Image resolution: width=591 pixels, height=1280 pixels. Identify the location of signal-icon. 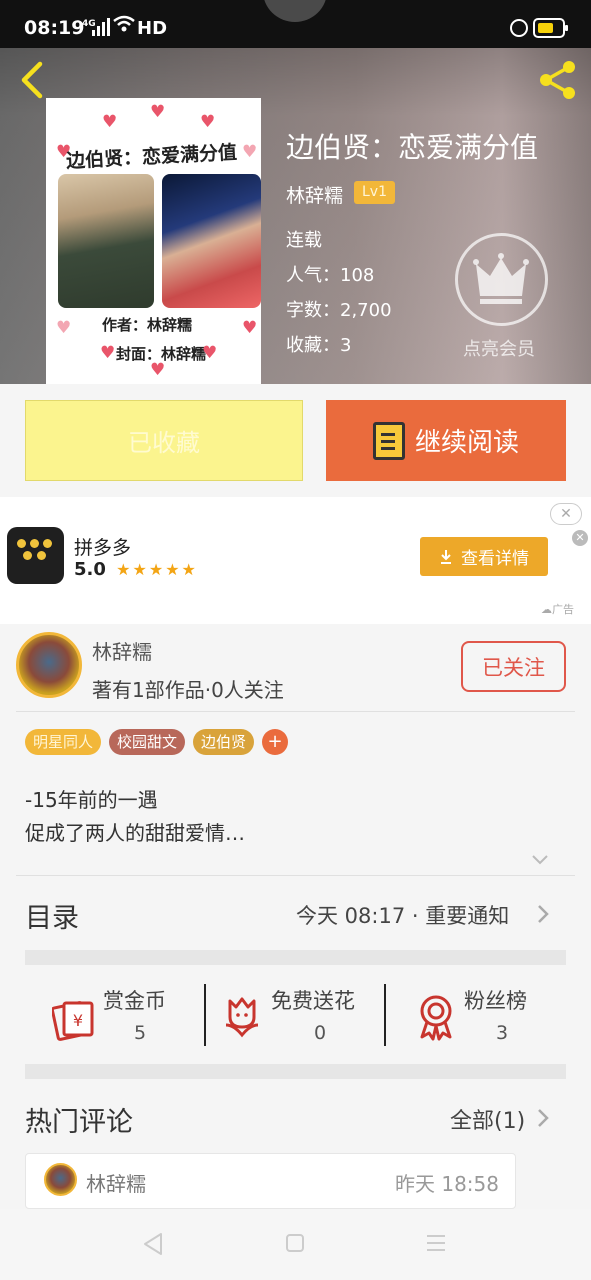
(101, 27).